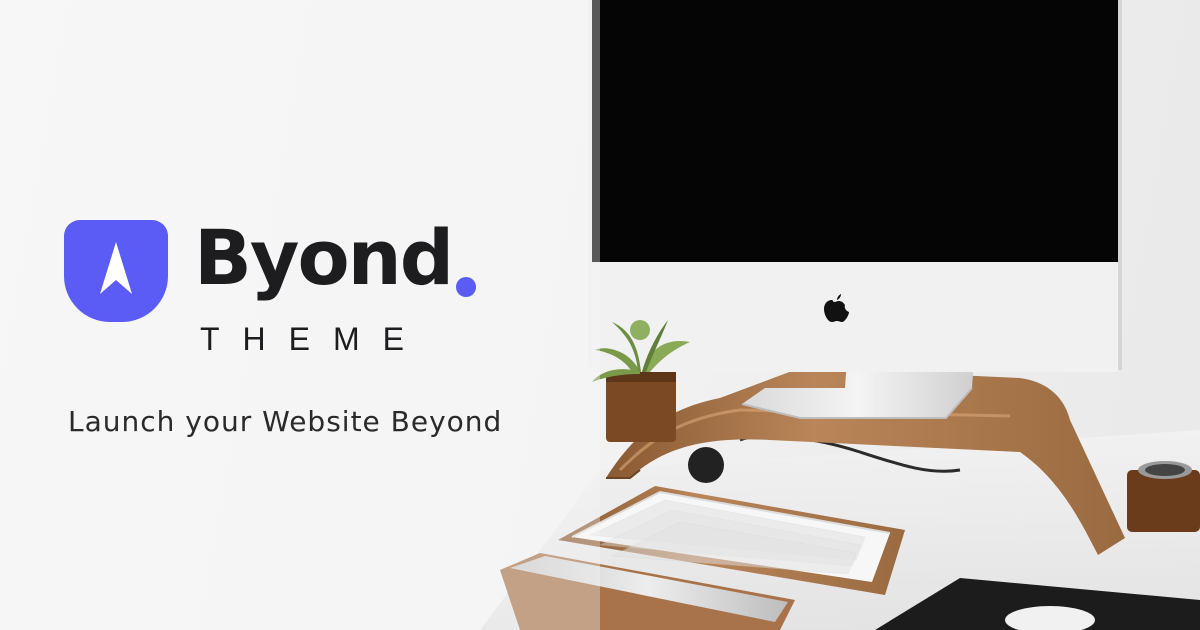 The image size is (1200, 630). Describe the element at coordinates (466, 287) in the screenshot. I see `brand-accent-dot` at that location.